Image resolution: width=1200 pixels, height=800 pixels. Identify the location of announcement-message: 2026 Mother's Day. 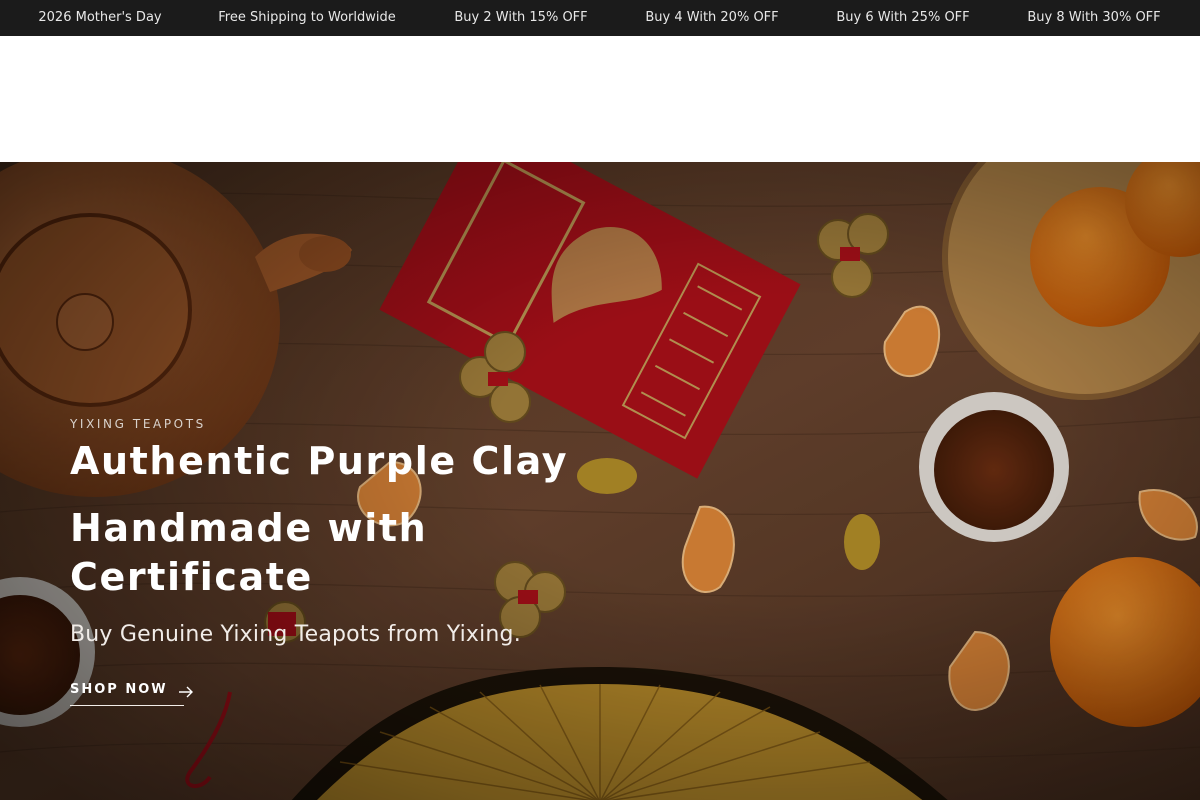
(100, 17).